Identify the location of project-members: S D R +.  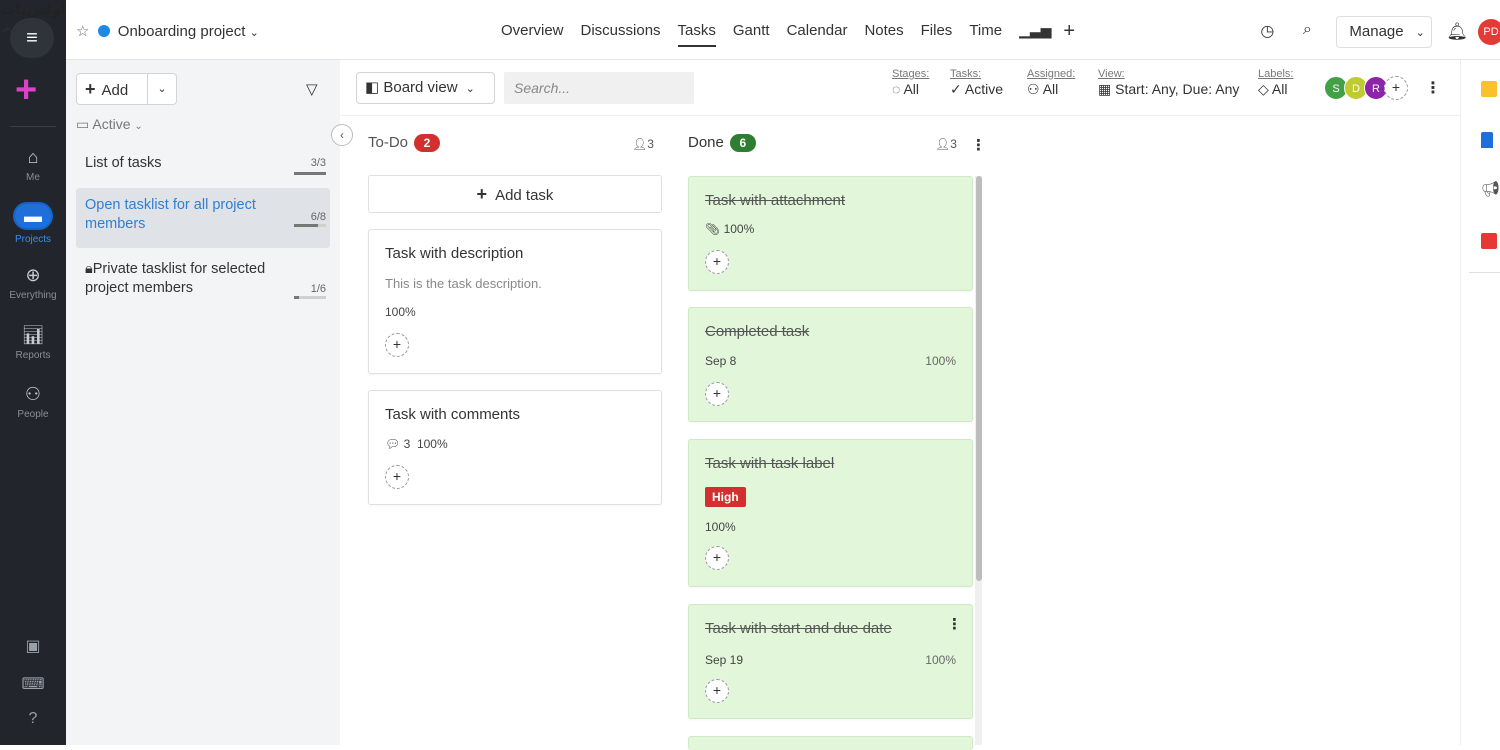
(1366, 88).